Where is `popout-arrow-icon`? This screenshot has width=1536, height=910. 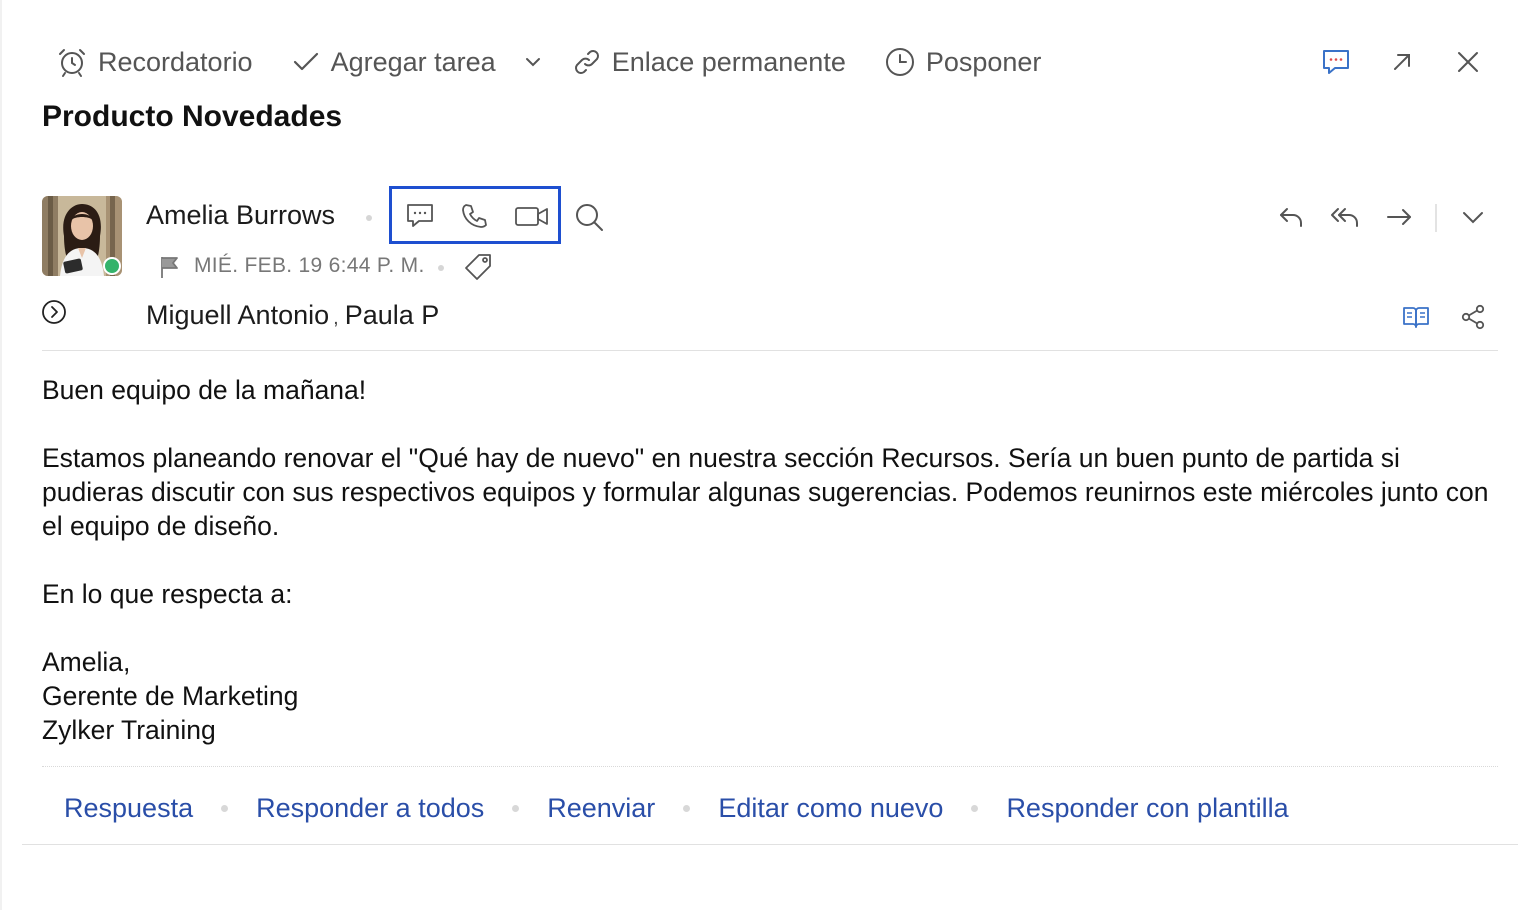 popout-arrow-icon is located at coordinates (1402, 62).